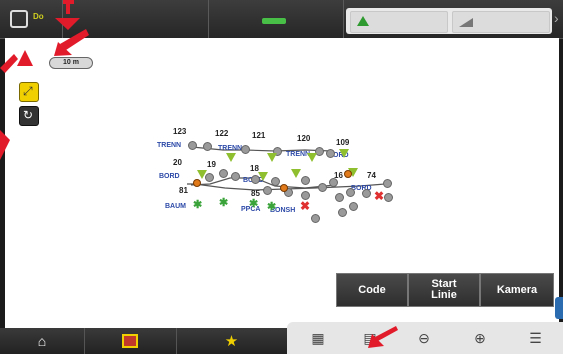 This screenshot has height=354, width=563. Describe the element at coordinates (259, 135) in the screenshot. I see `point-label-121: 121` at that location.